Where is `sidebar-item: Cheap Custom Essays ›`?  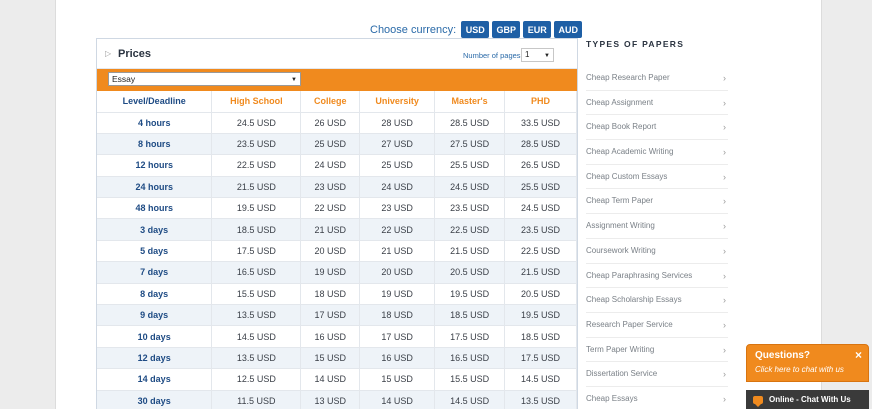 sidebar-item: Cheap Custom Essays › is located at coordinates (657, 177).